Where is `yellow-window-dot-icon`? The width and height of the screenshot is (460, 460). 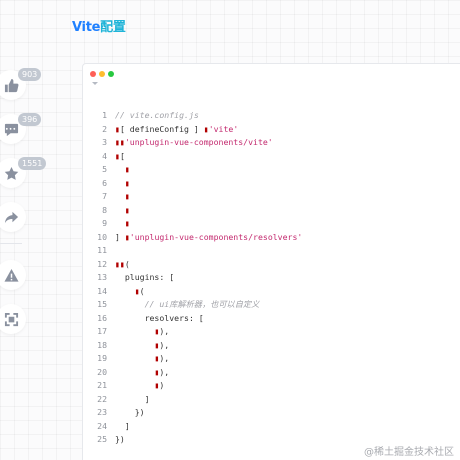
yellow-window-dot-icon is located at coordinates (102, 74).